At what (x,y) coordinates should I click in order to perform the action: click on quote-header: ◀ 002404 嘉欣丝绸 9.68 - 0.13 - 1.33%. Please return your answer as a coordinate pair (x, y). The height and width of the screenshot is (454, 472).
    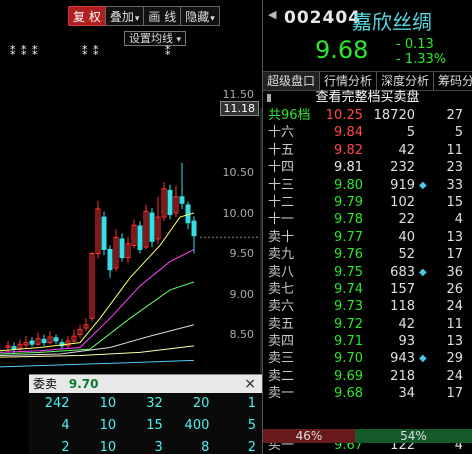
    Looking at the image, I should click on (367, 35).